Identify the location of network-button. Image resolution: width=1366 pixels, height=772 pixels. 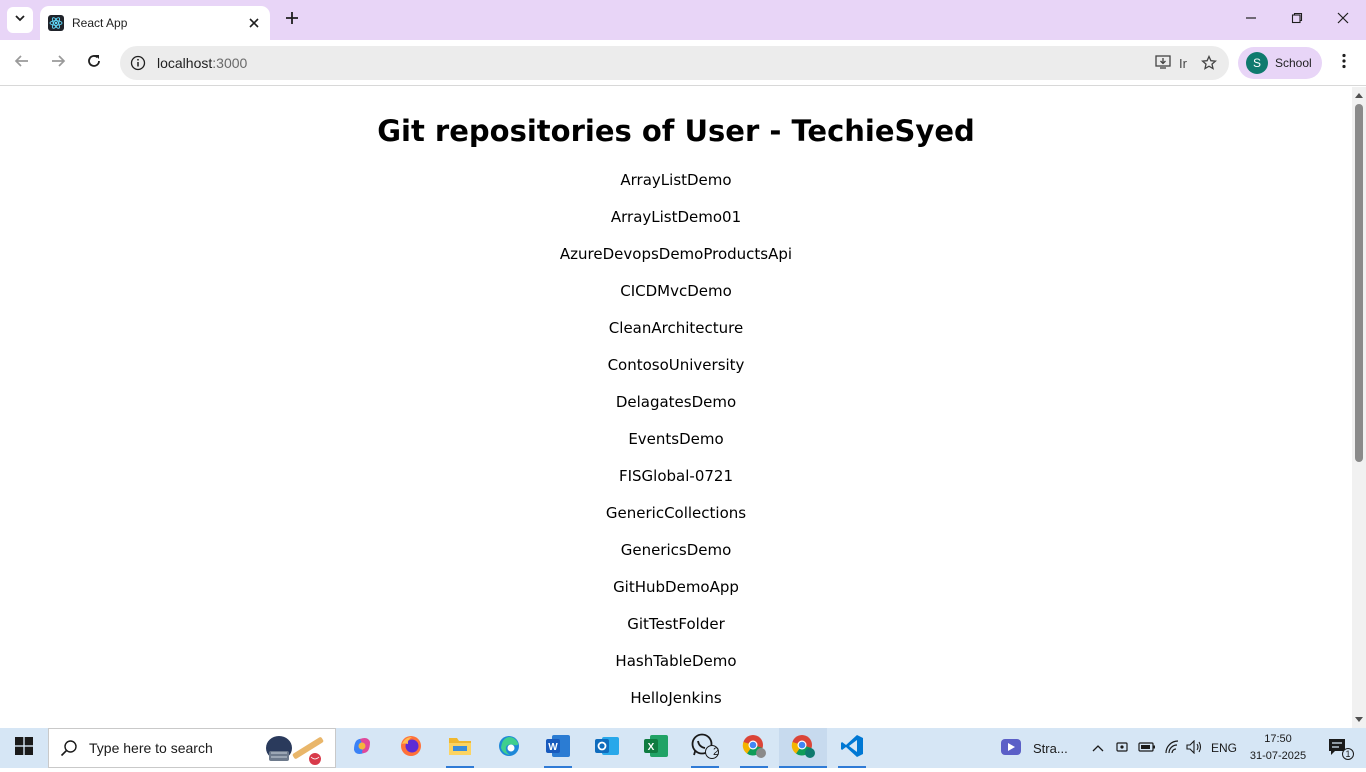
(1172, 748).